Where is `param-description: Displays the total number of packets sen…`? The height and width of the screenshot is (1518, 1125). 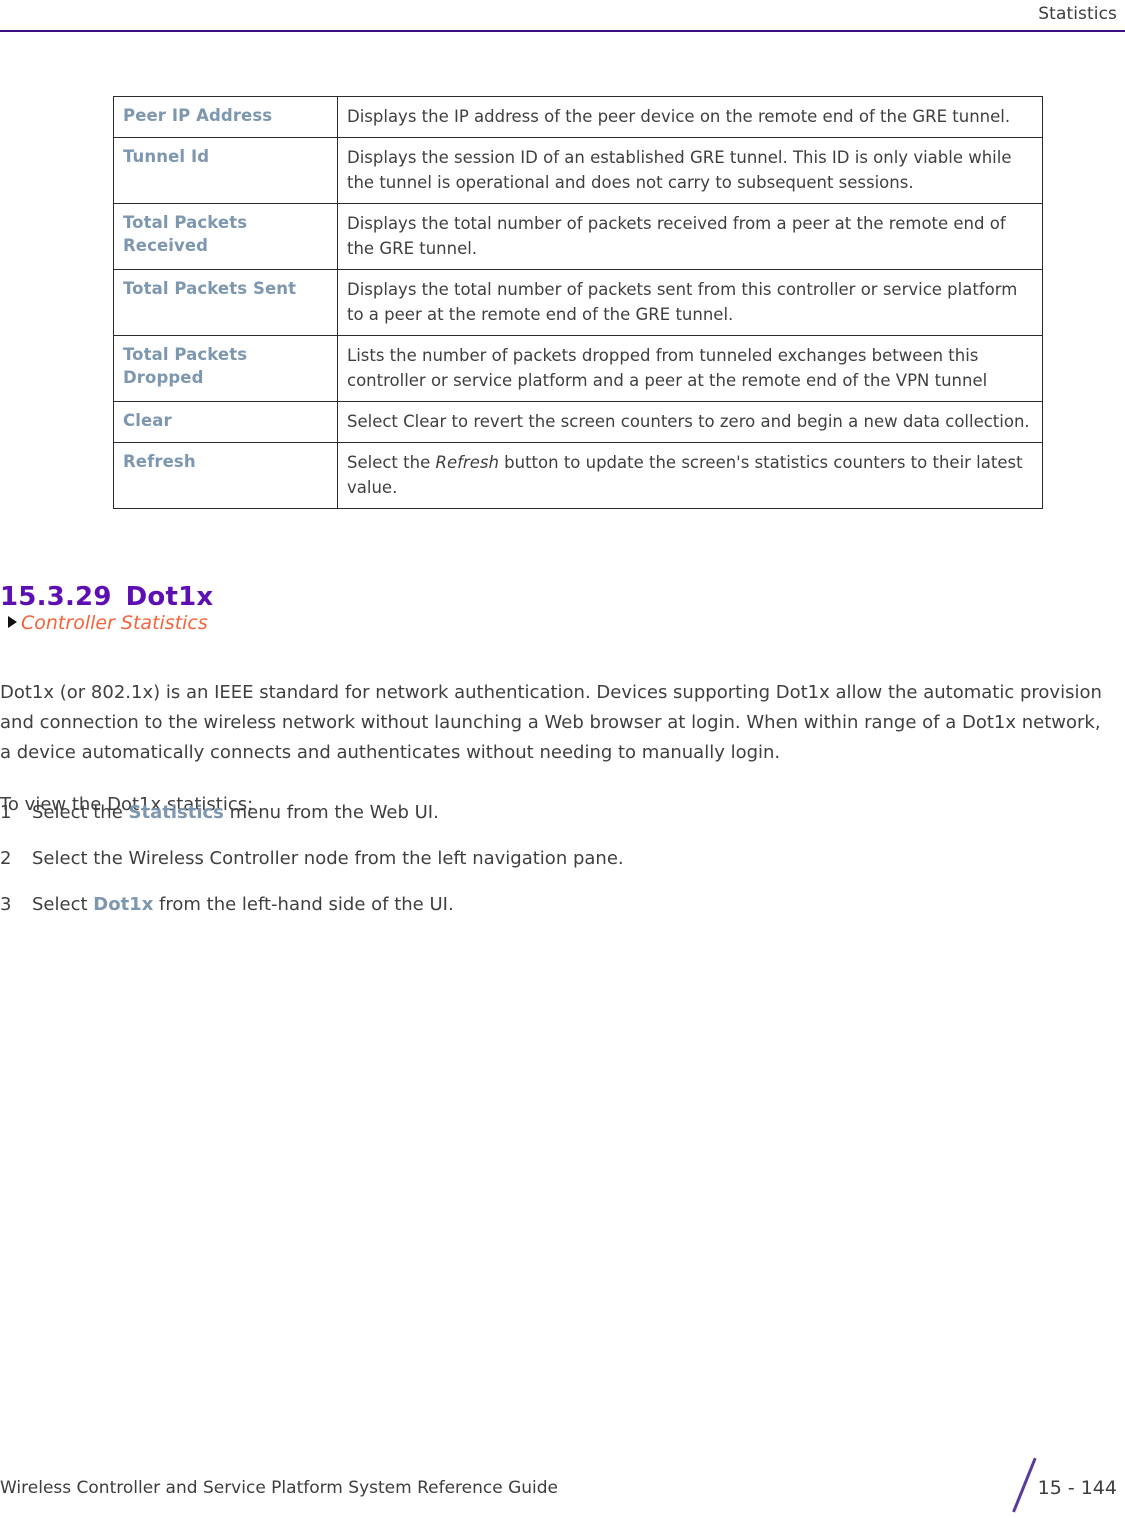 param-description: Displays the total number of packets sen… is located at coordinates (690, 302).